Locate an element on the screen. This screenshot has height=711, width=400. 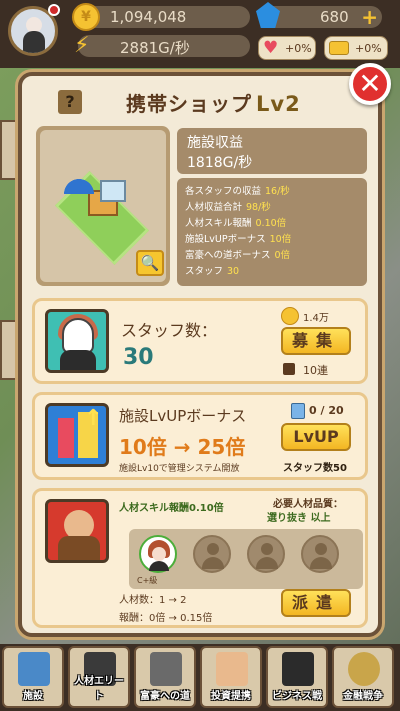
building-icon is located at coordinates (34, 669).